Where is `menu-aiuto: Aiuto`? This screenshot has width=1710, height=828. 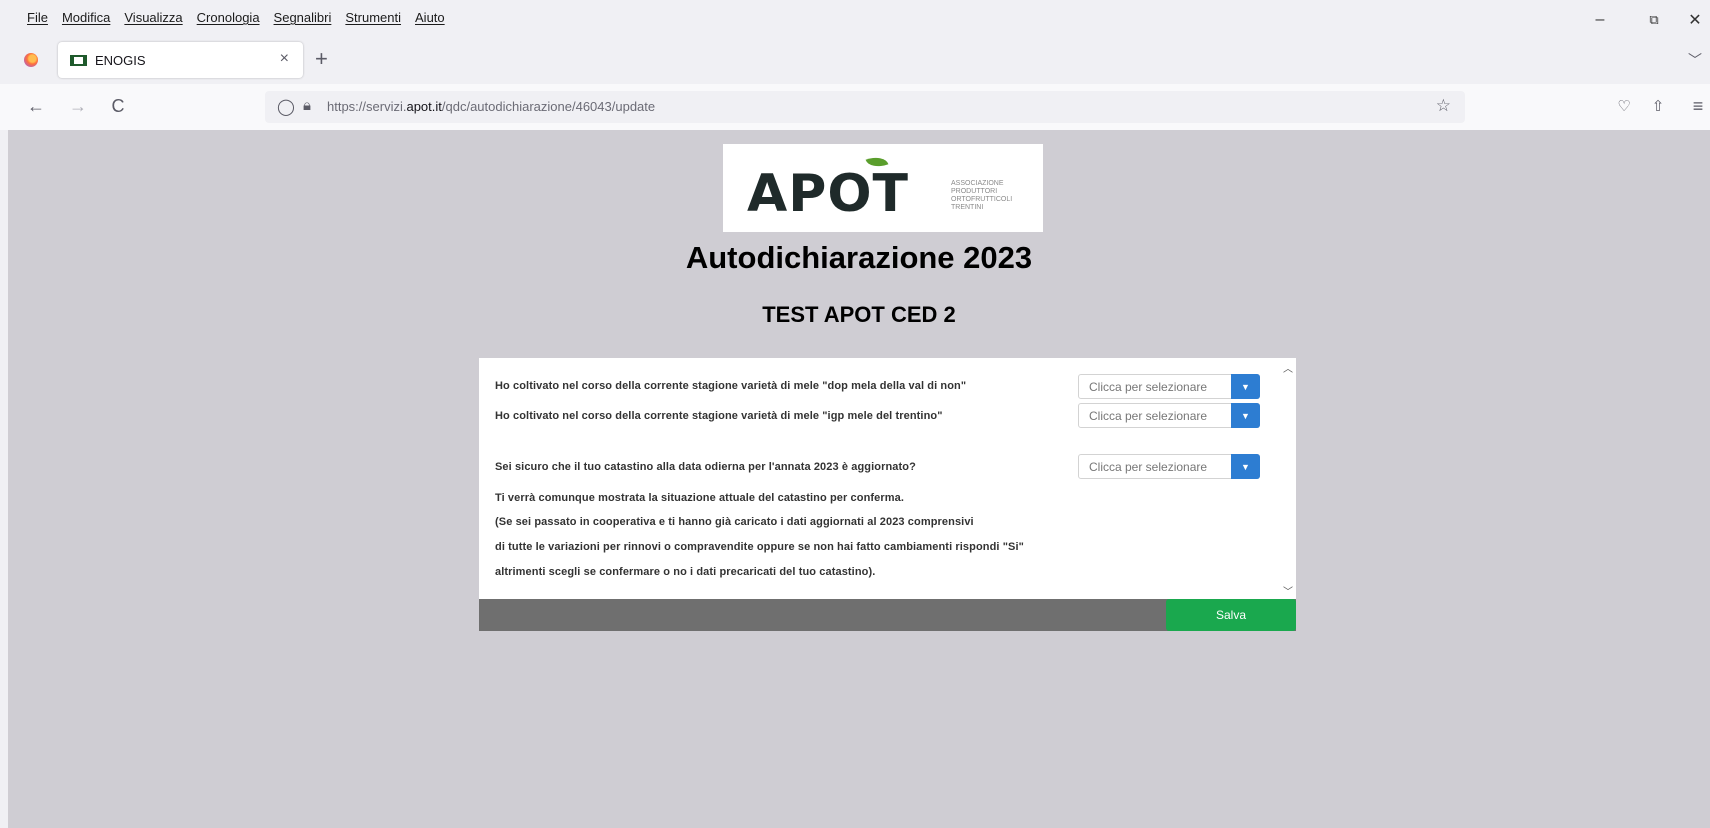
menu-aiuto: Aiuto is located at coordinates (430, 17).